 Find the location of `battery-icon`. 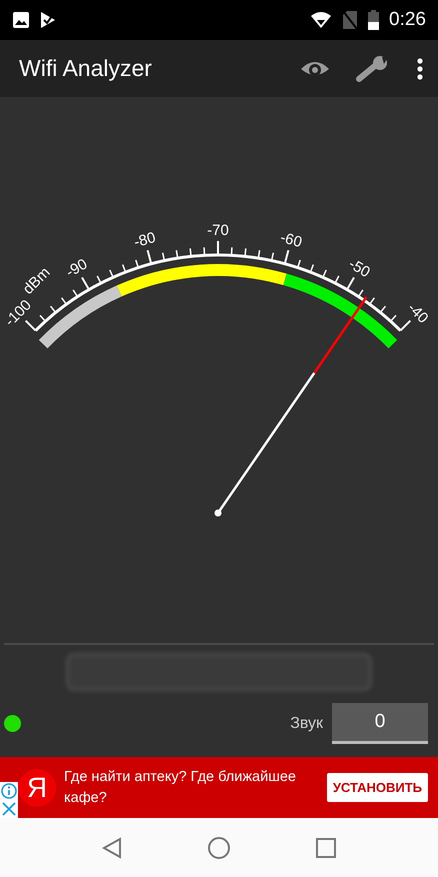

battery-icon is located at coordinates (374, 20).